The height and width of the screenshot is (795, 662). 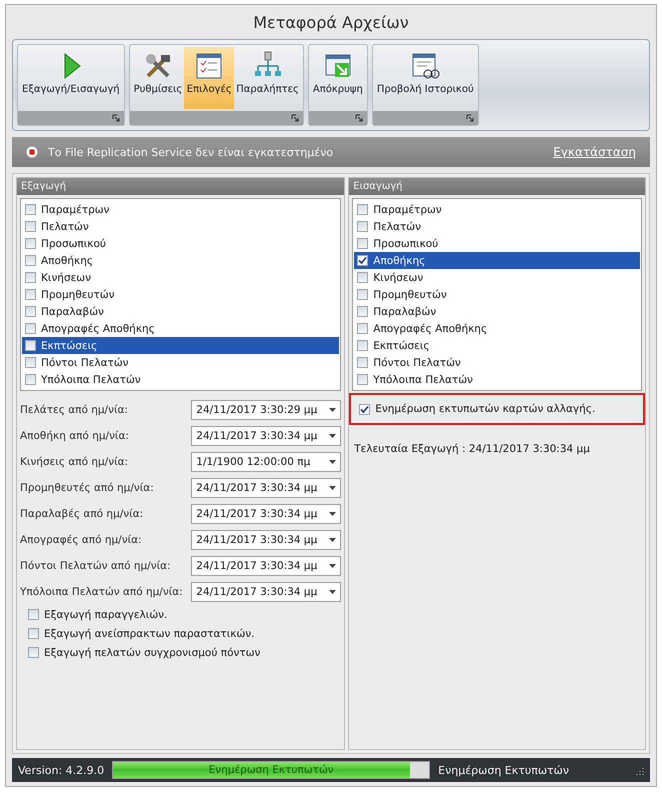 What do you see at coordinates (74, 462) in the screenshot?
I see `field-label: Κινήσεις από ημ/νία:` at bounding box center [74, 462].